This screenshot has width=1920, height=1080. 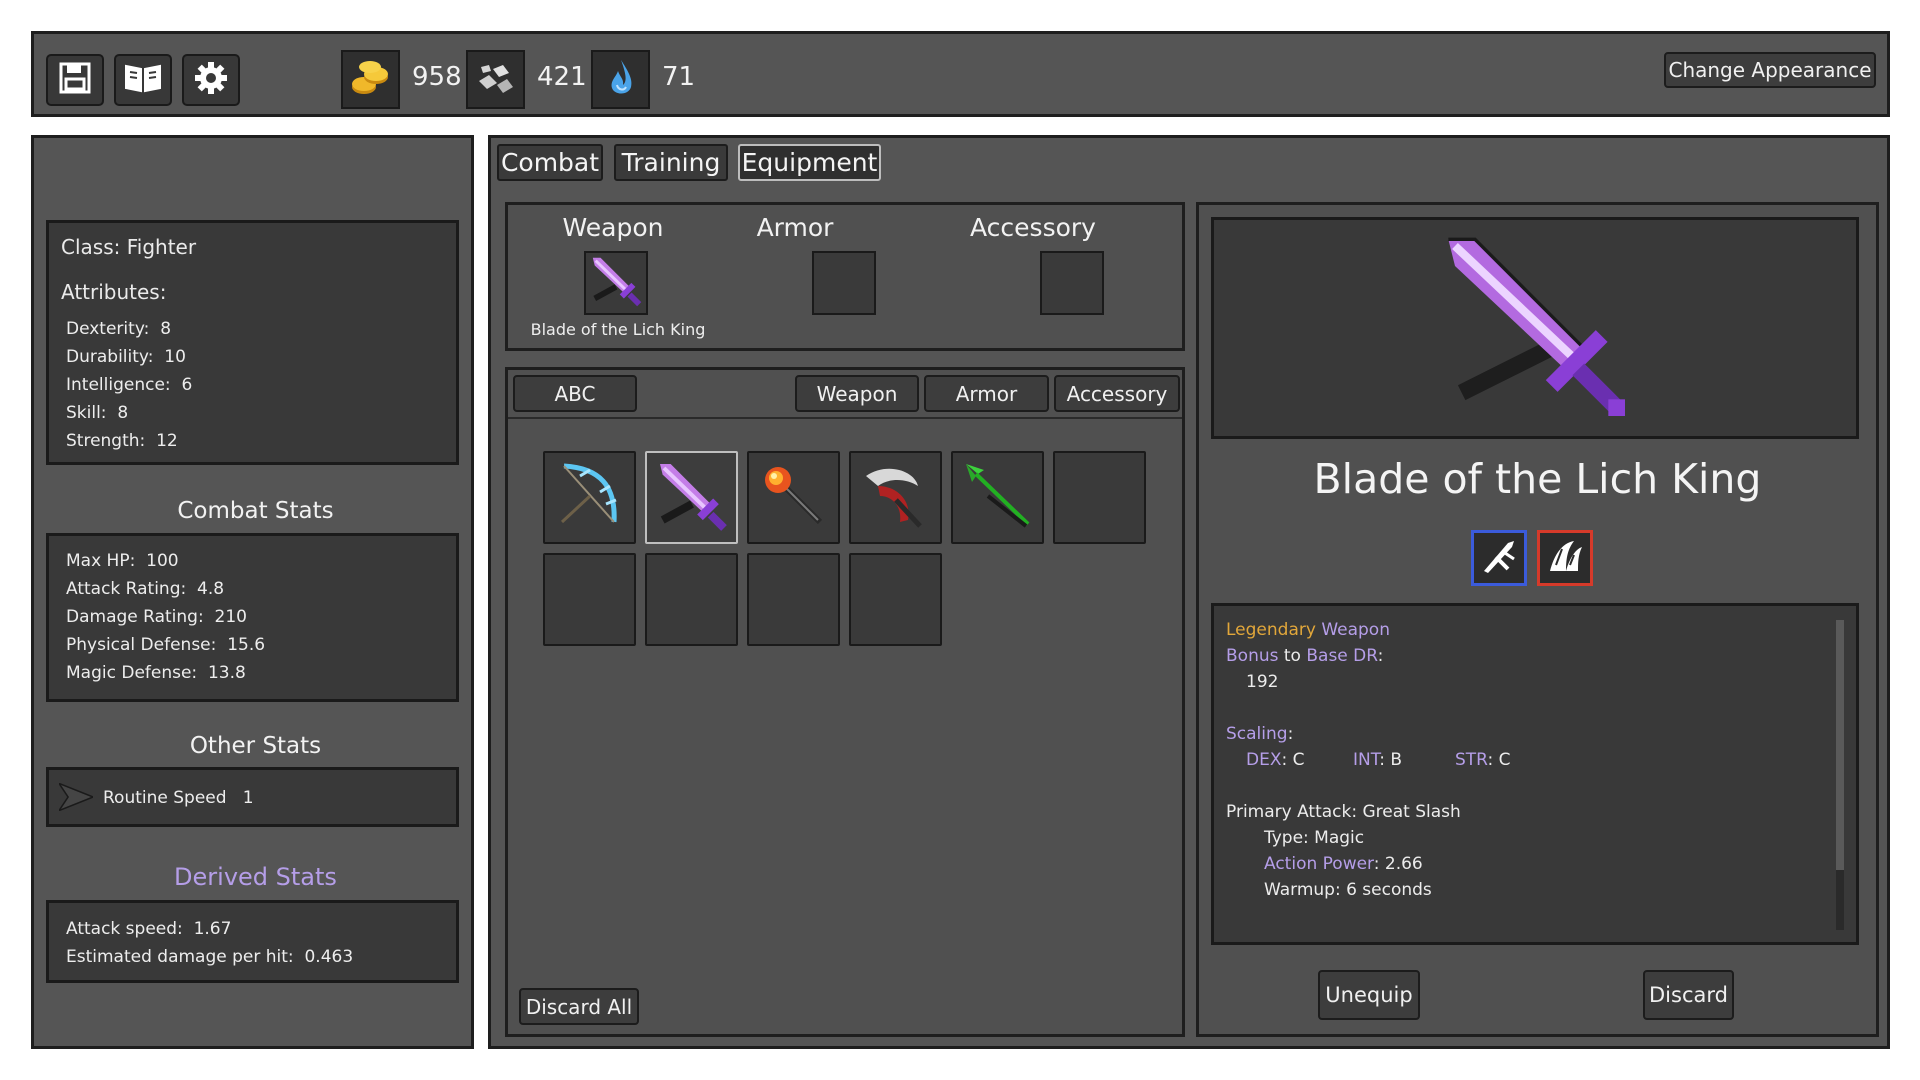 What do you see at coordinates (1314, 838) in the screenshot?
I see `attack-type: Type: Magic` at bounding box center [1314, 838].